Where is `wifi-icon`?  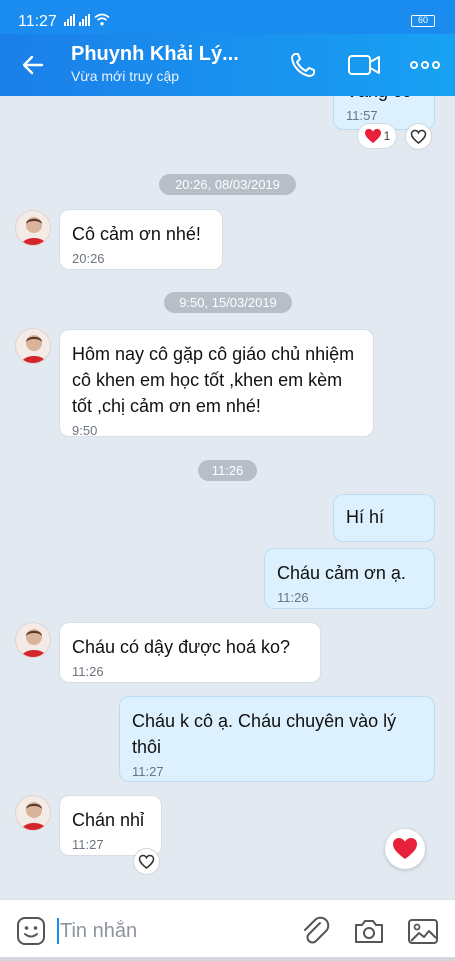
wifi-icon is located at coordinates (102, 19).